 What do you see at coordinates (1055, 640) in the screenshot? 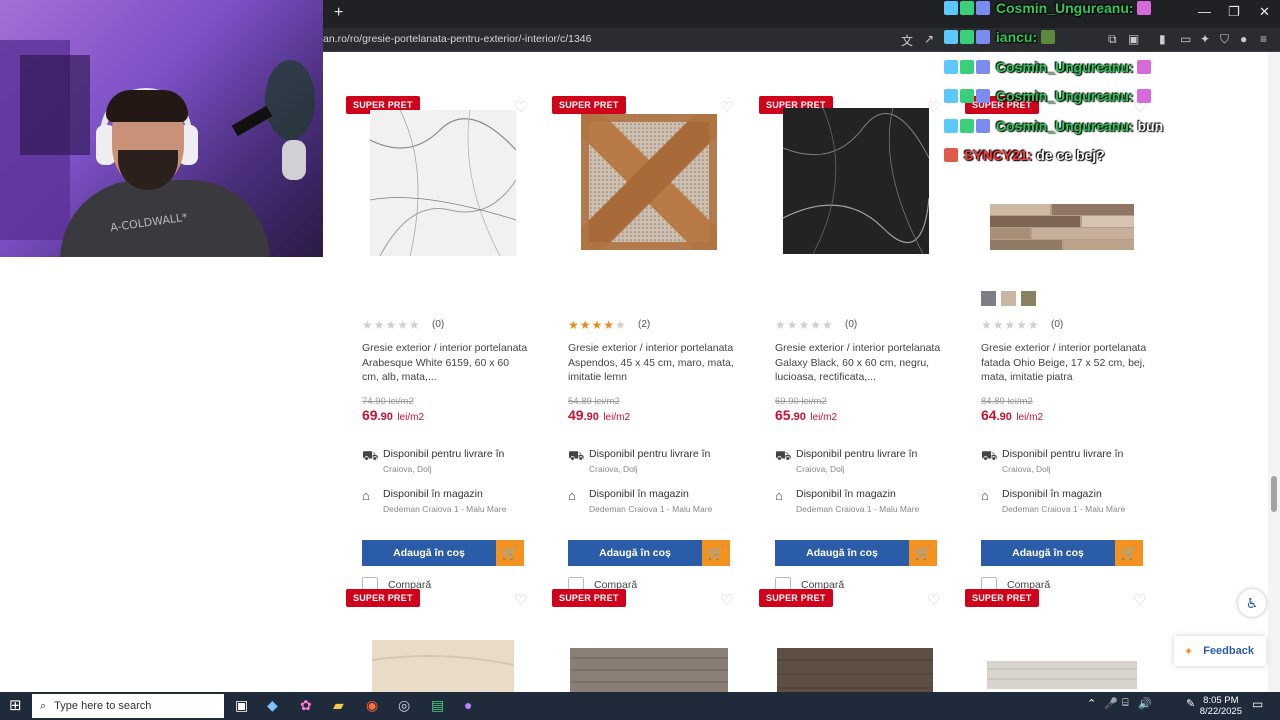
I see `product-card-8: SUPER PRET ♡` at bounding box center [1055, 640].